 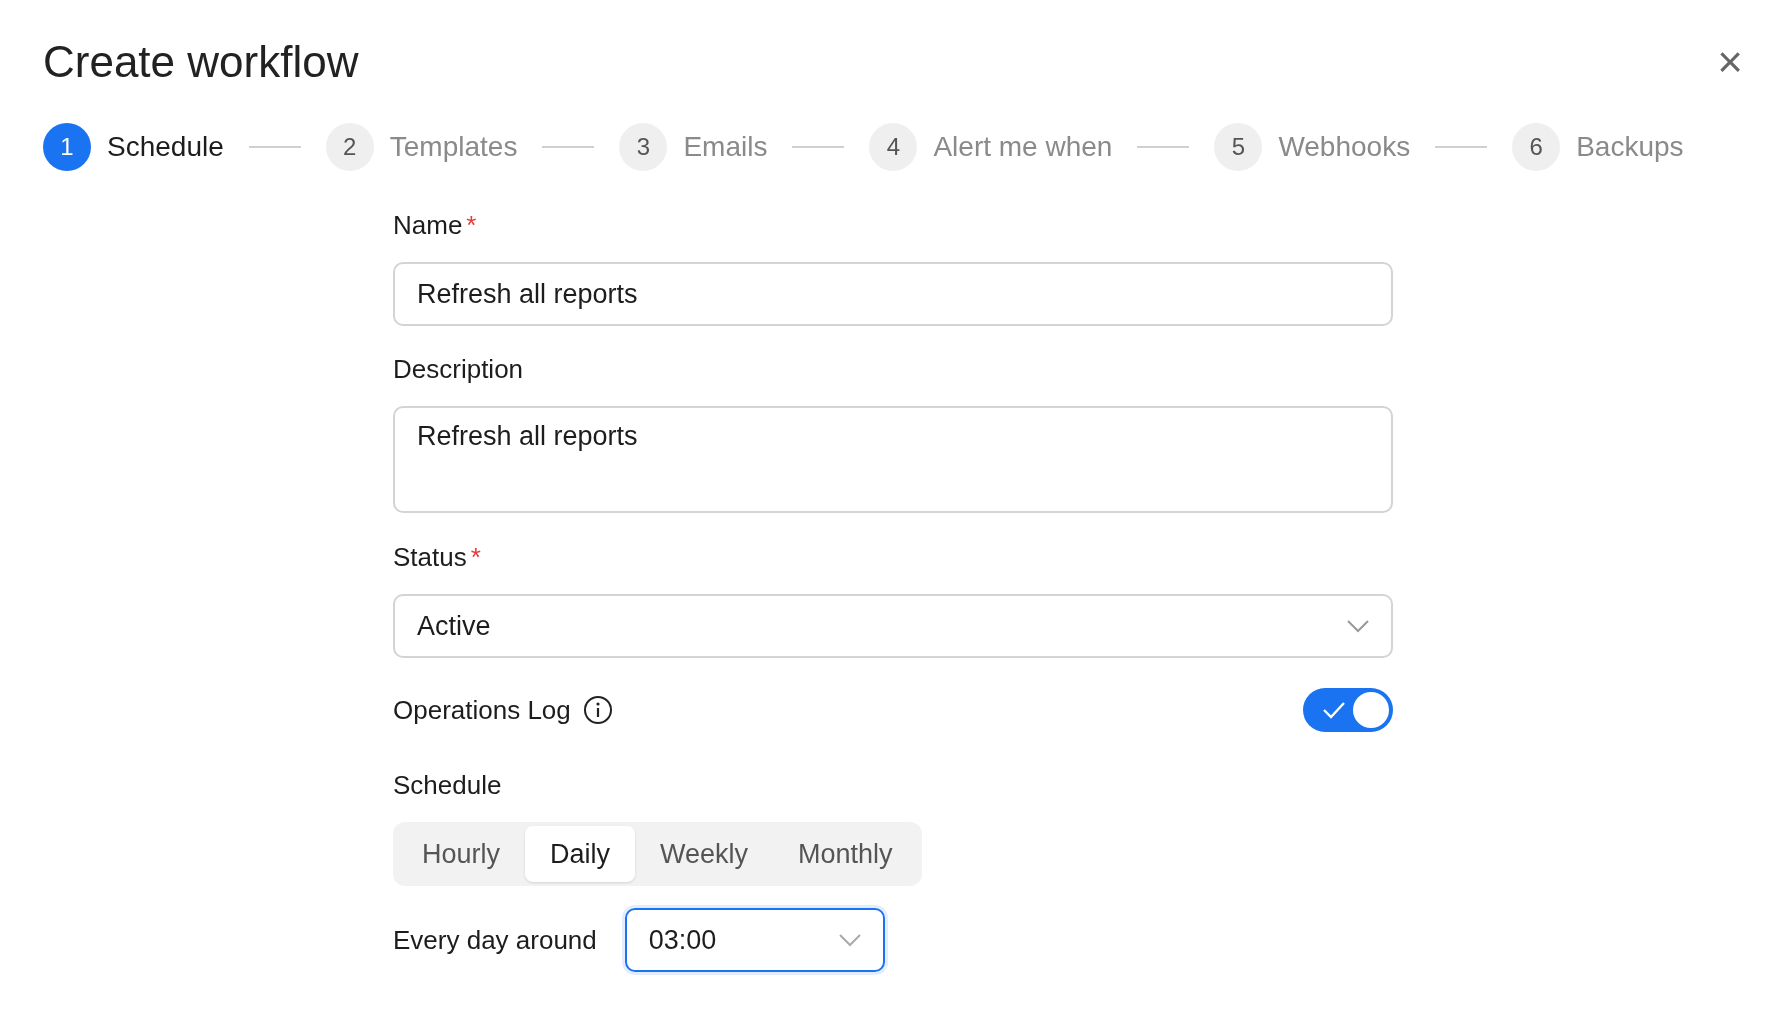 What do you see at coordinates (495, 940) in the screenshot?
I see `field-label: Every day around` at bounding box center [495, 940].